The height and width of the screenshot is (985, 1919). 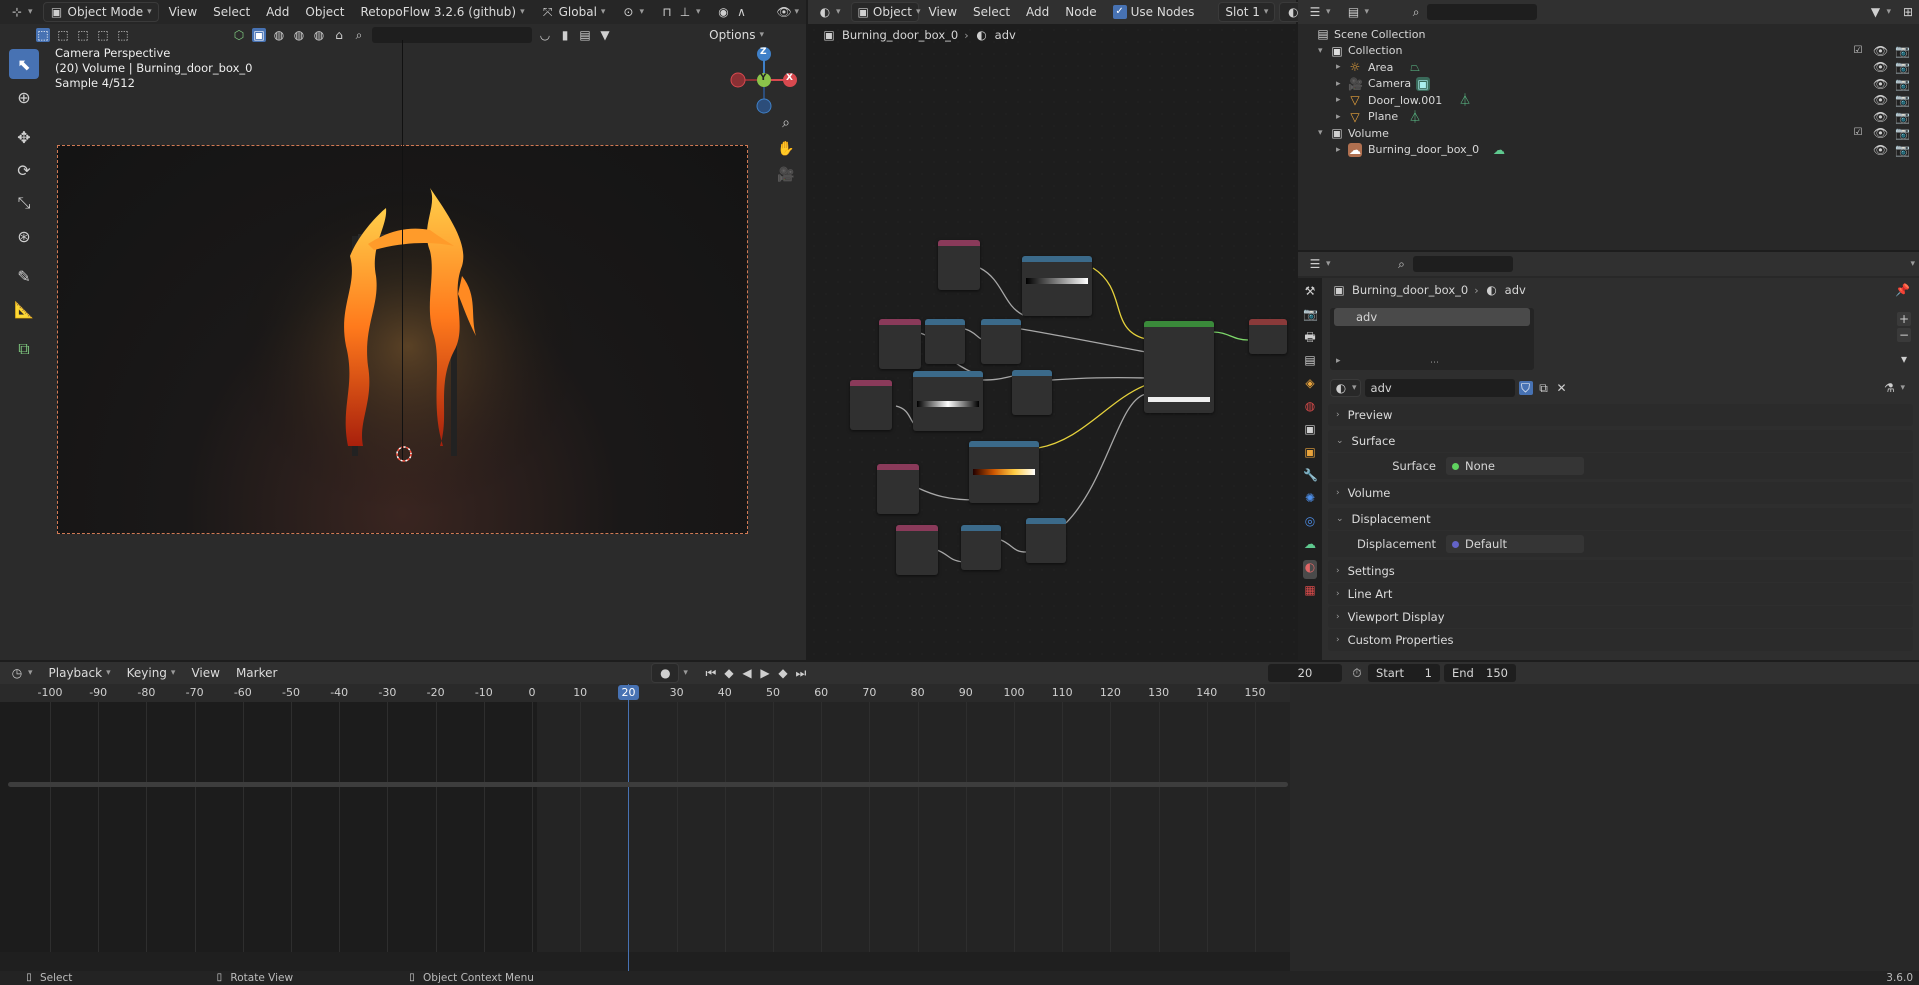 I want to click on panel-custom-properties: › Custom Properties, so click(x=1620, y=640).